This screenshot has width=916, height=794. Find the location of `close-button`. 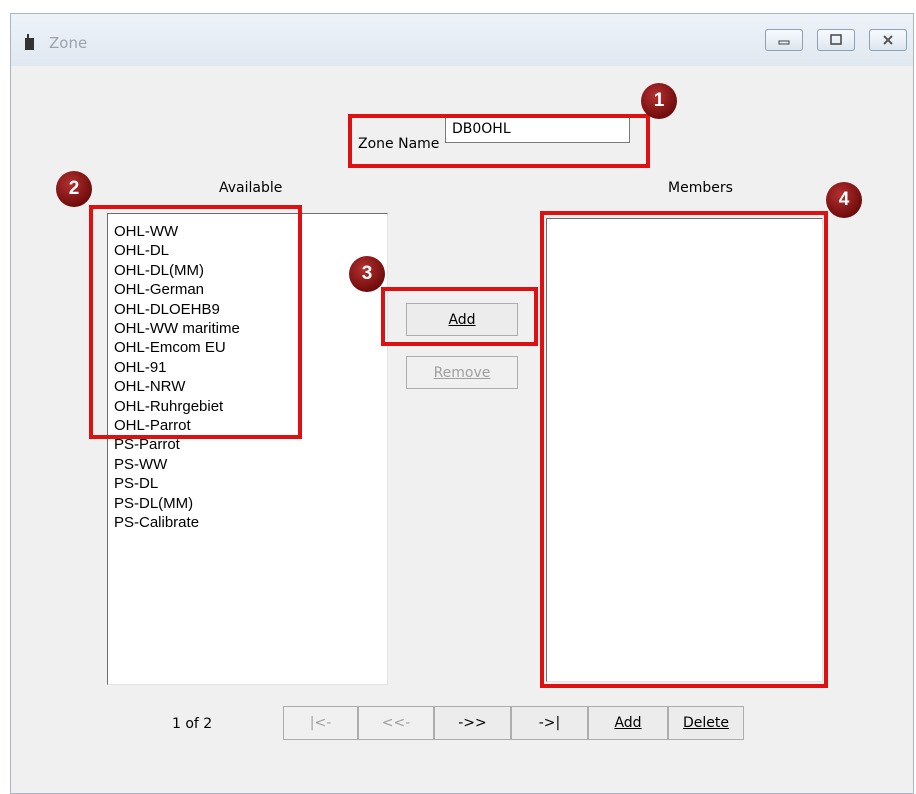

close-button is located at coordinates (888, 40).